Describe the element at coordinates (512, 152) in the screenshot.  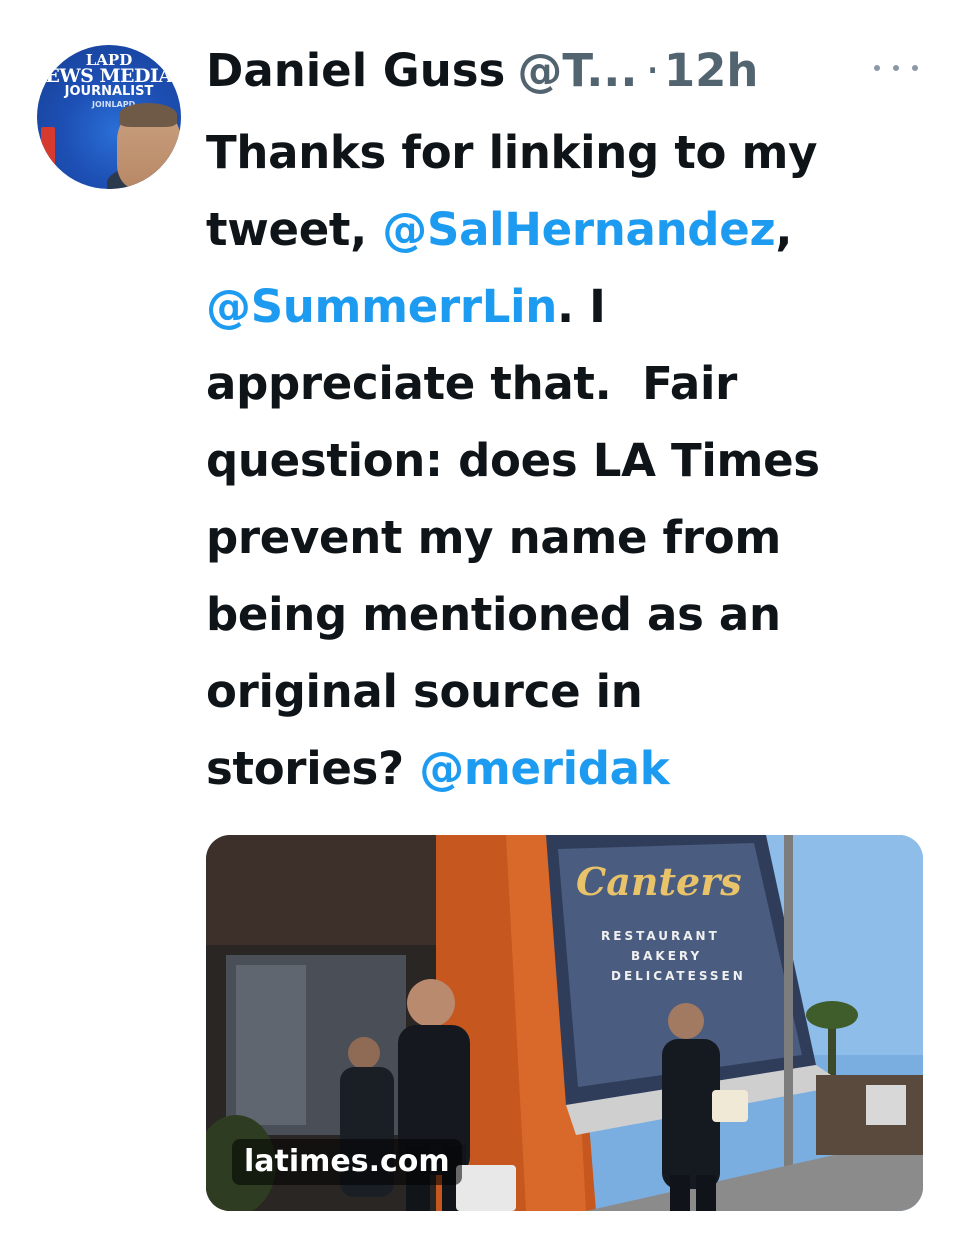
I see `tweet-text-segment: Thanks for linking to my` at that location.